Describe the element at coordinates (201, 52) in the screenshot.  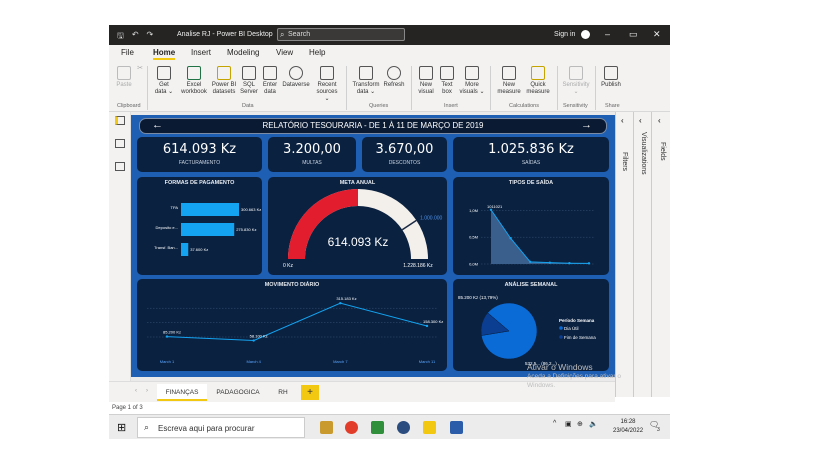
I see `menu-insert: Insert` at that location.